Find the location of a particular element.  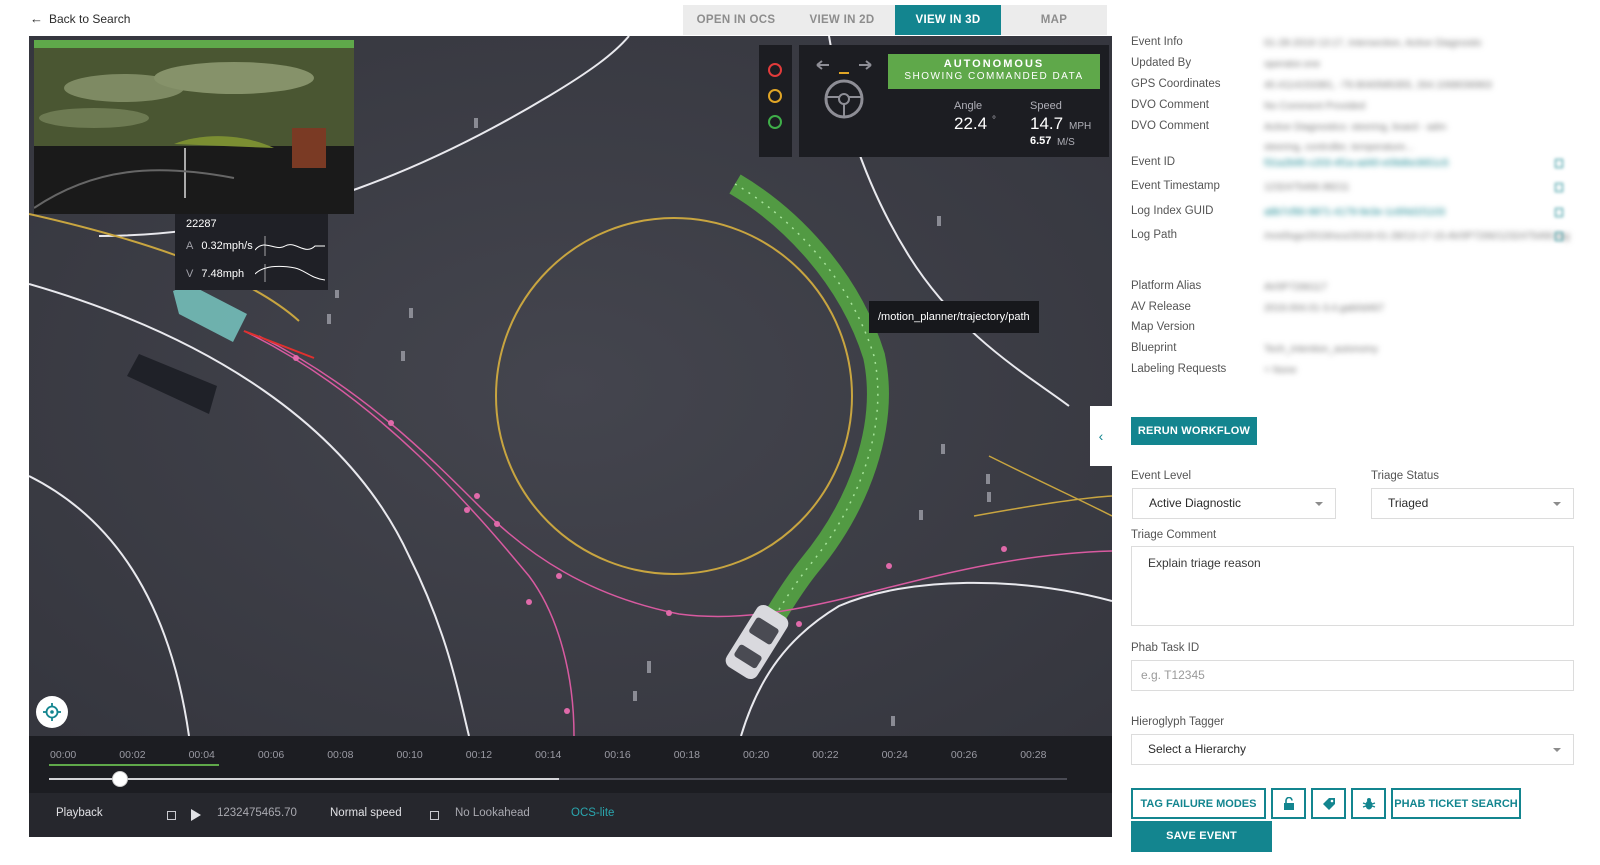

view-tabs: OPEN IN OCS VIEW IN 2D VIEW IN 3D MAP is located at coordinates (895, 20).